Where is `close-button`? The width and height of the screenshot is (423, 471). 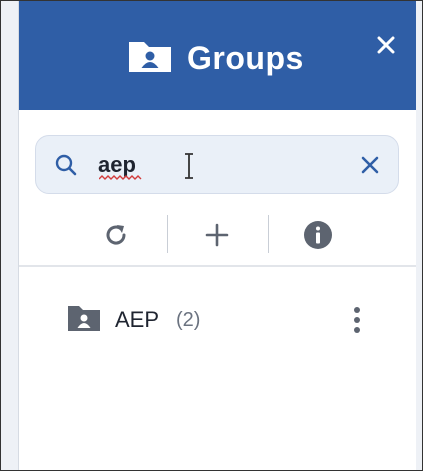 close-button is located at coordinates (386, 45).